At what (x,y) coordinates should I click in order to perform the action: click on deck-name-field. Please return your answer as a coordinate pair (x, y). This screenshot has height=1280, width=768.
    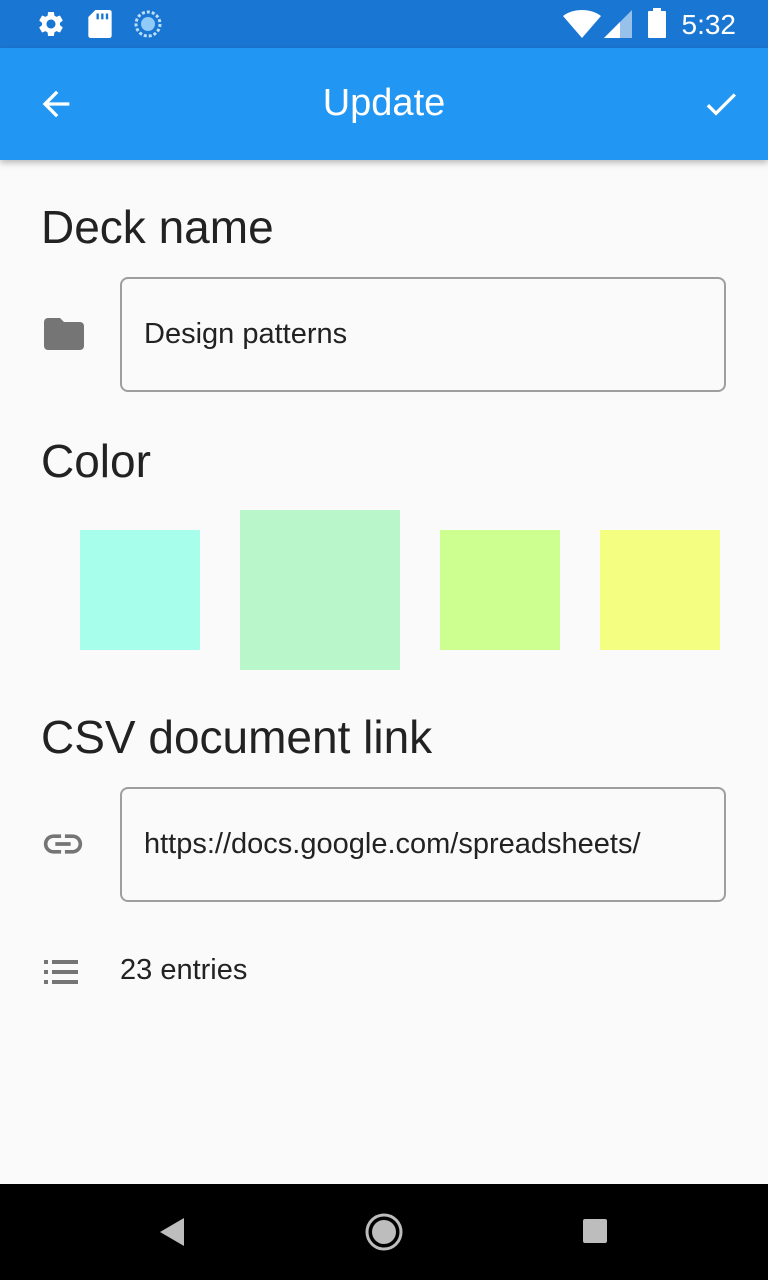
    Looking at the image, I should click on (423, 334).